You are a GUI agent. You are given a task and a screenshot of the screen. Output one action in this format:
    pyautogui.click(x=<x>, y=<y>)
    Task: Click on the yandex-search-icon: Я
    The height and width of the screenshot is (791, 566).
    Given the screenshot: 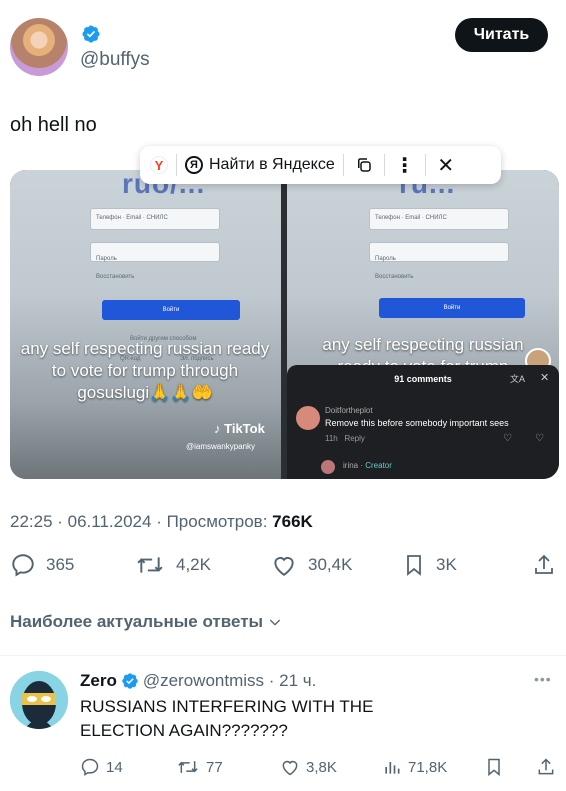 What is the action you would take?
    pyautogui.click(x=194, y=165)
    